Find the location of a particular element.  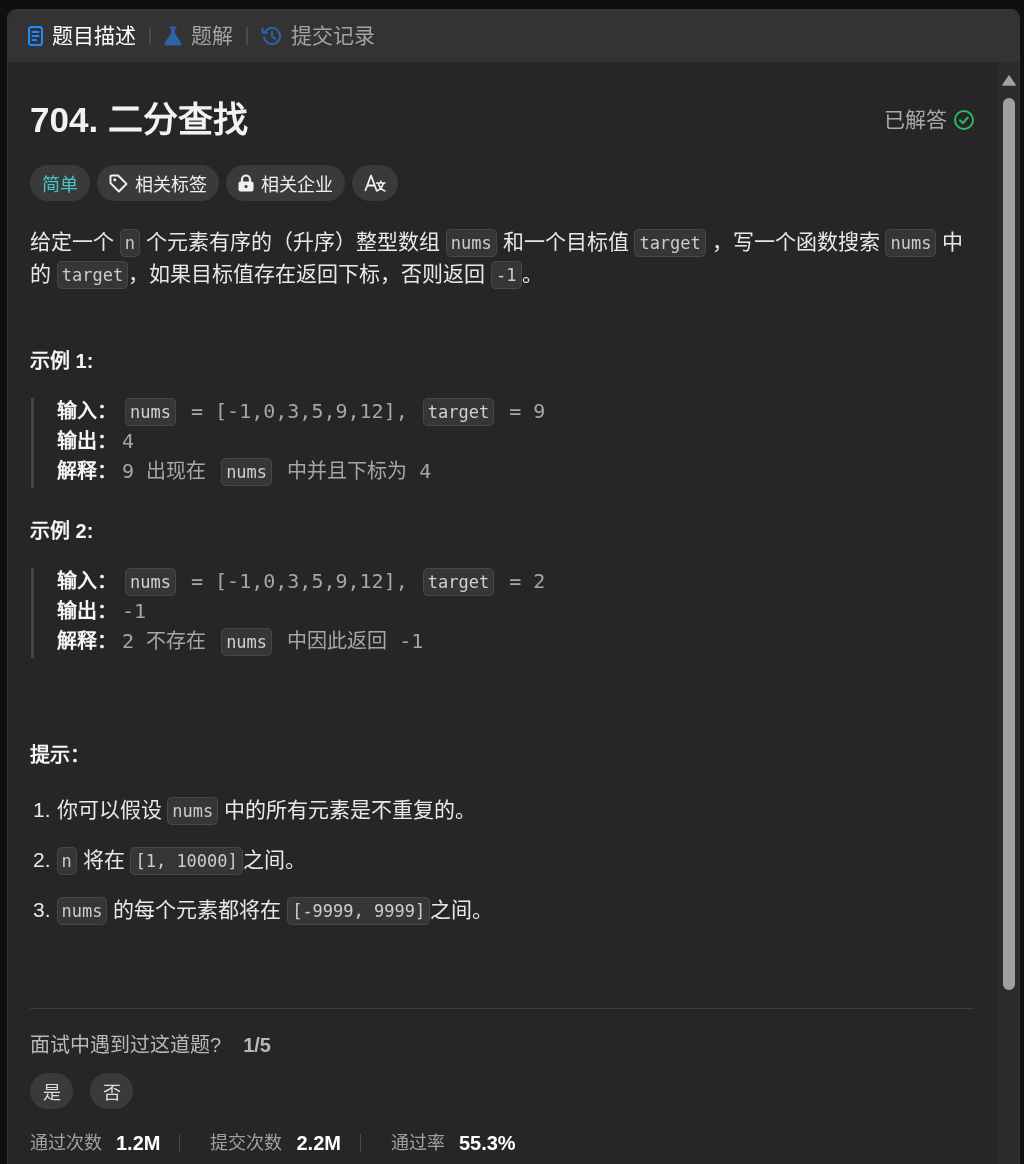

example-line: 输出： 4 is located at coordinates (96, 441).